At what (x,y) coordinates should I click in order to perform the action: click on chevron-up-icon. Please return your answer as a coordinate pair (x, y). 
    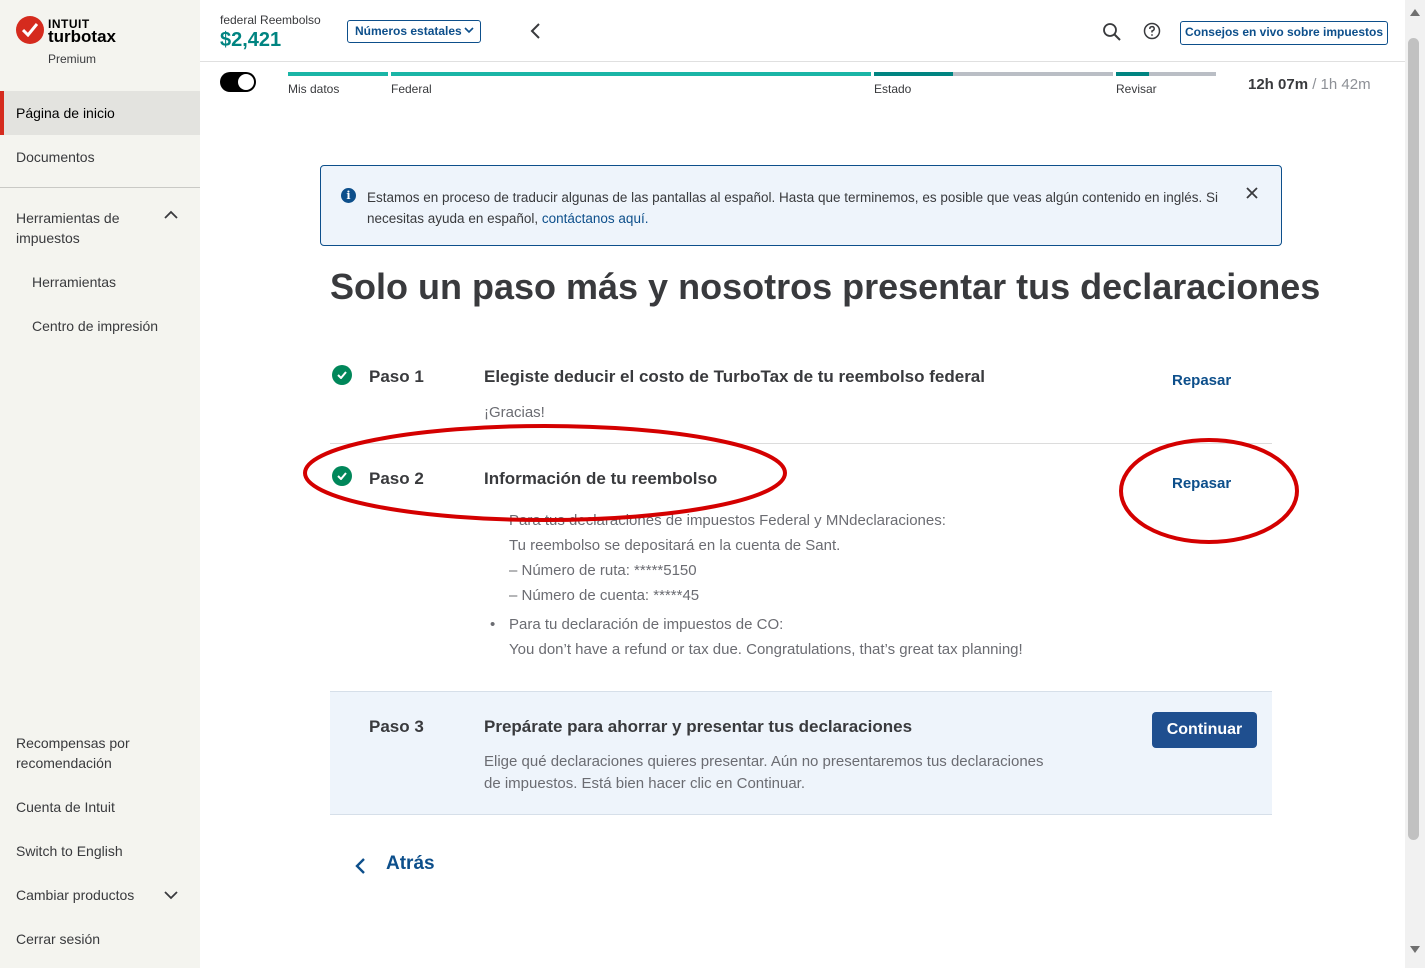
    Looking at the image, I should click on (171, 214).